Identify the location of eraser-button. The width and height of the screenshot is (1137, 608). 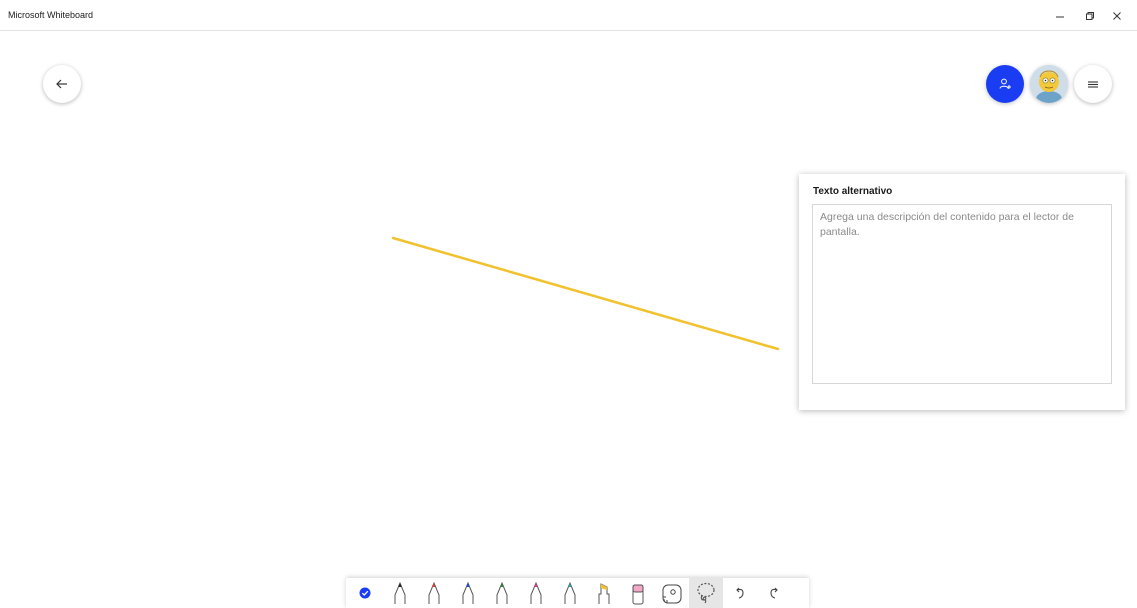
(638, 593).